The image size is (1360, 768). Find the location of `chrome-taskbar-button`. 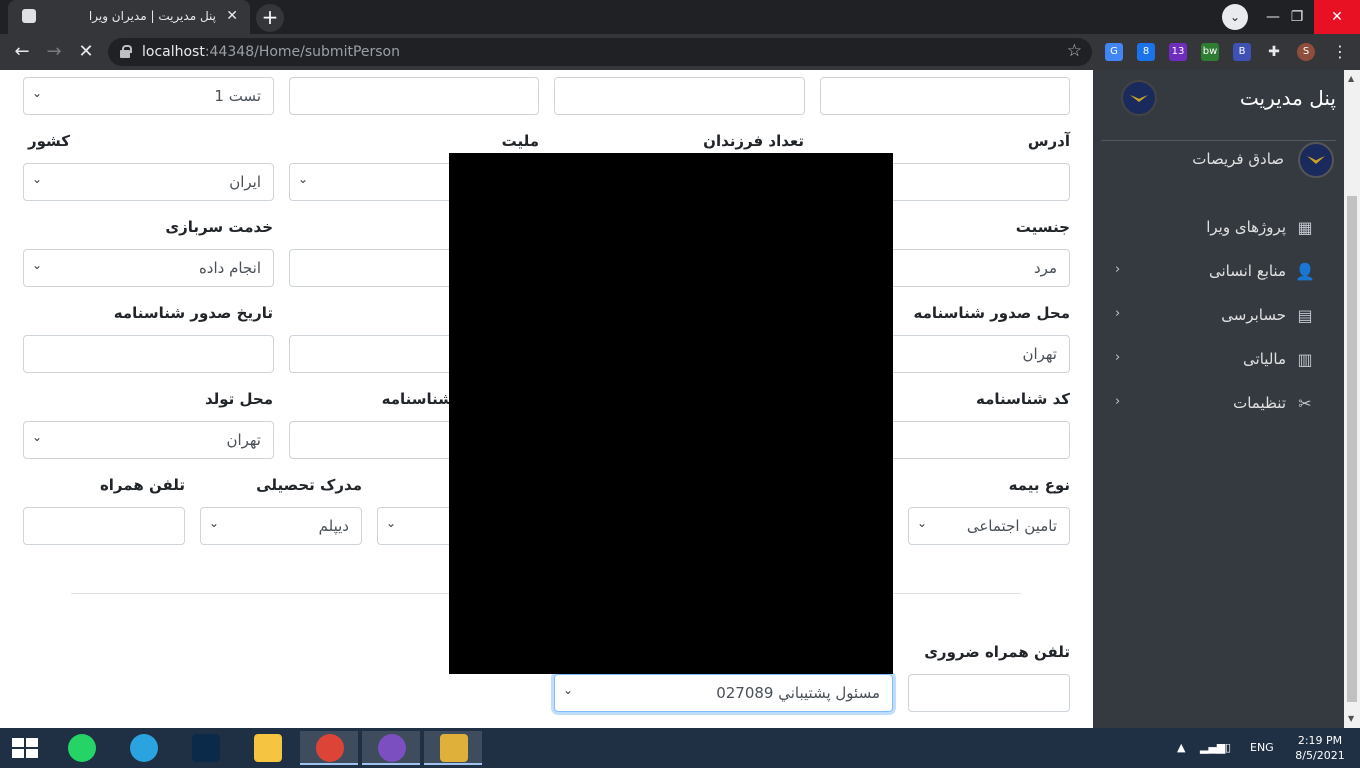

chrome-taskbar-button is located at coordinates (329, 748).